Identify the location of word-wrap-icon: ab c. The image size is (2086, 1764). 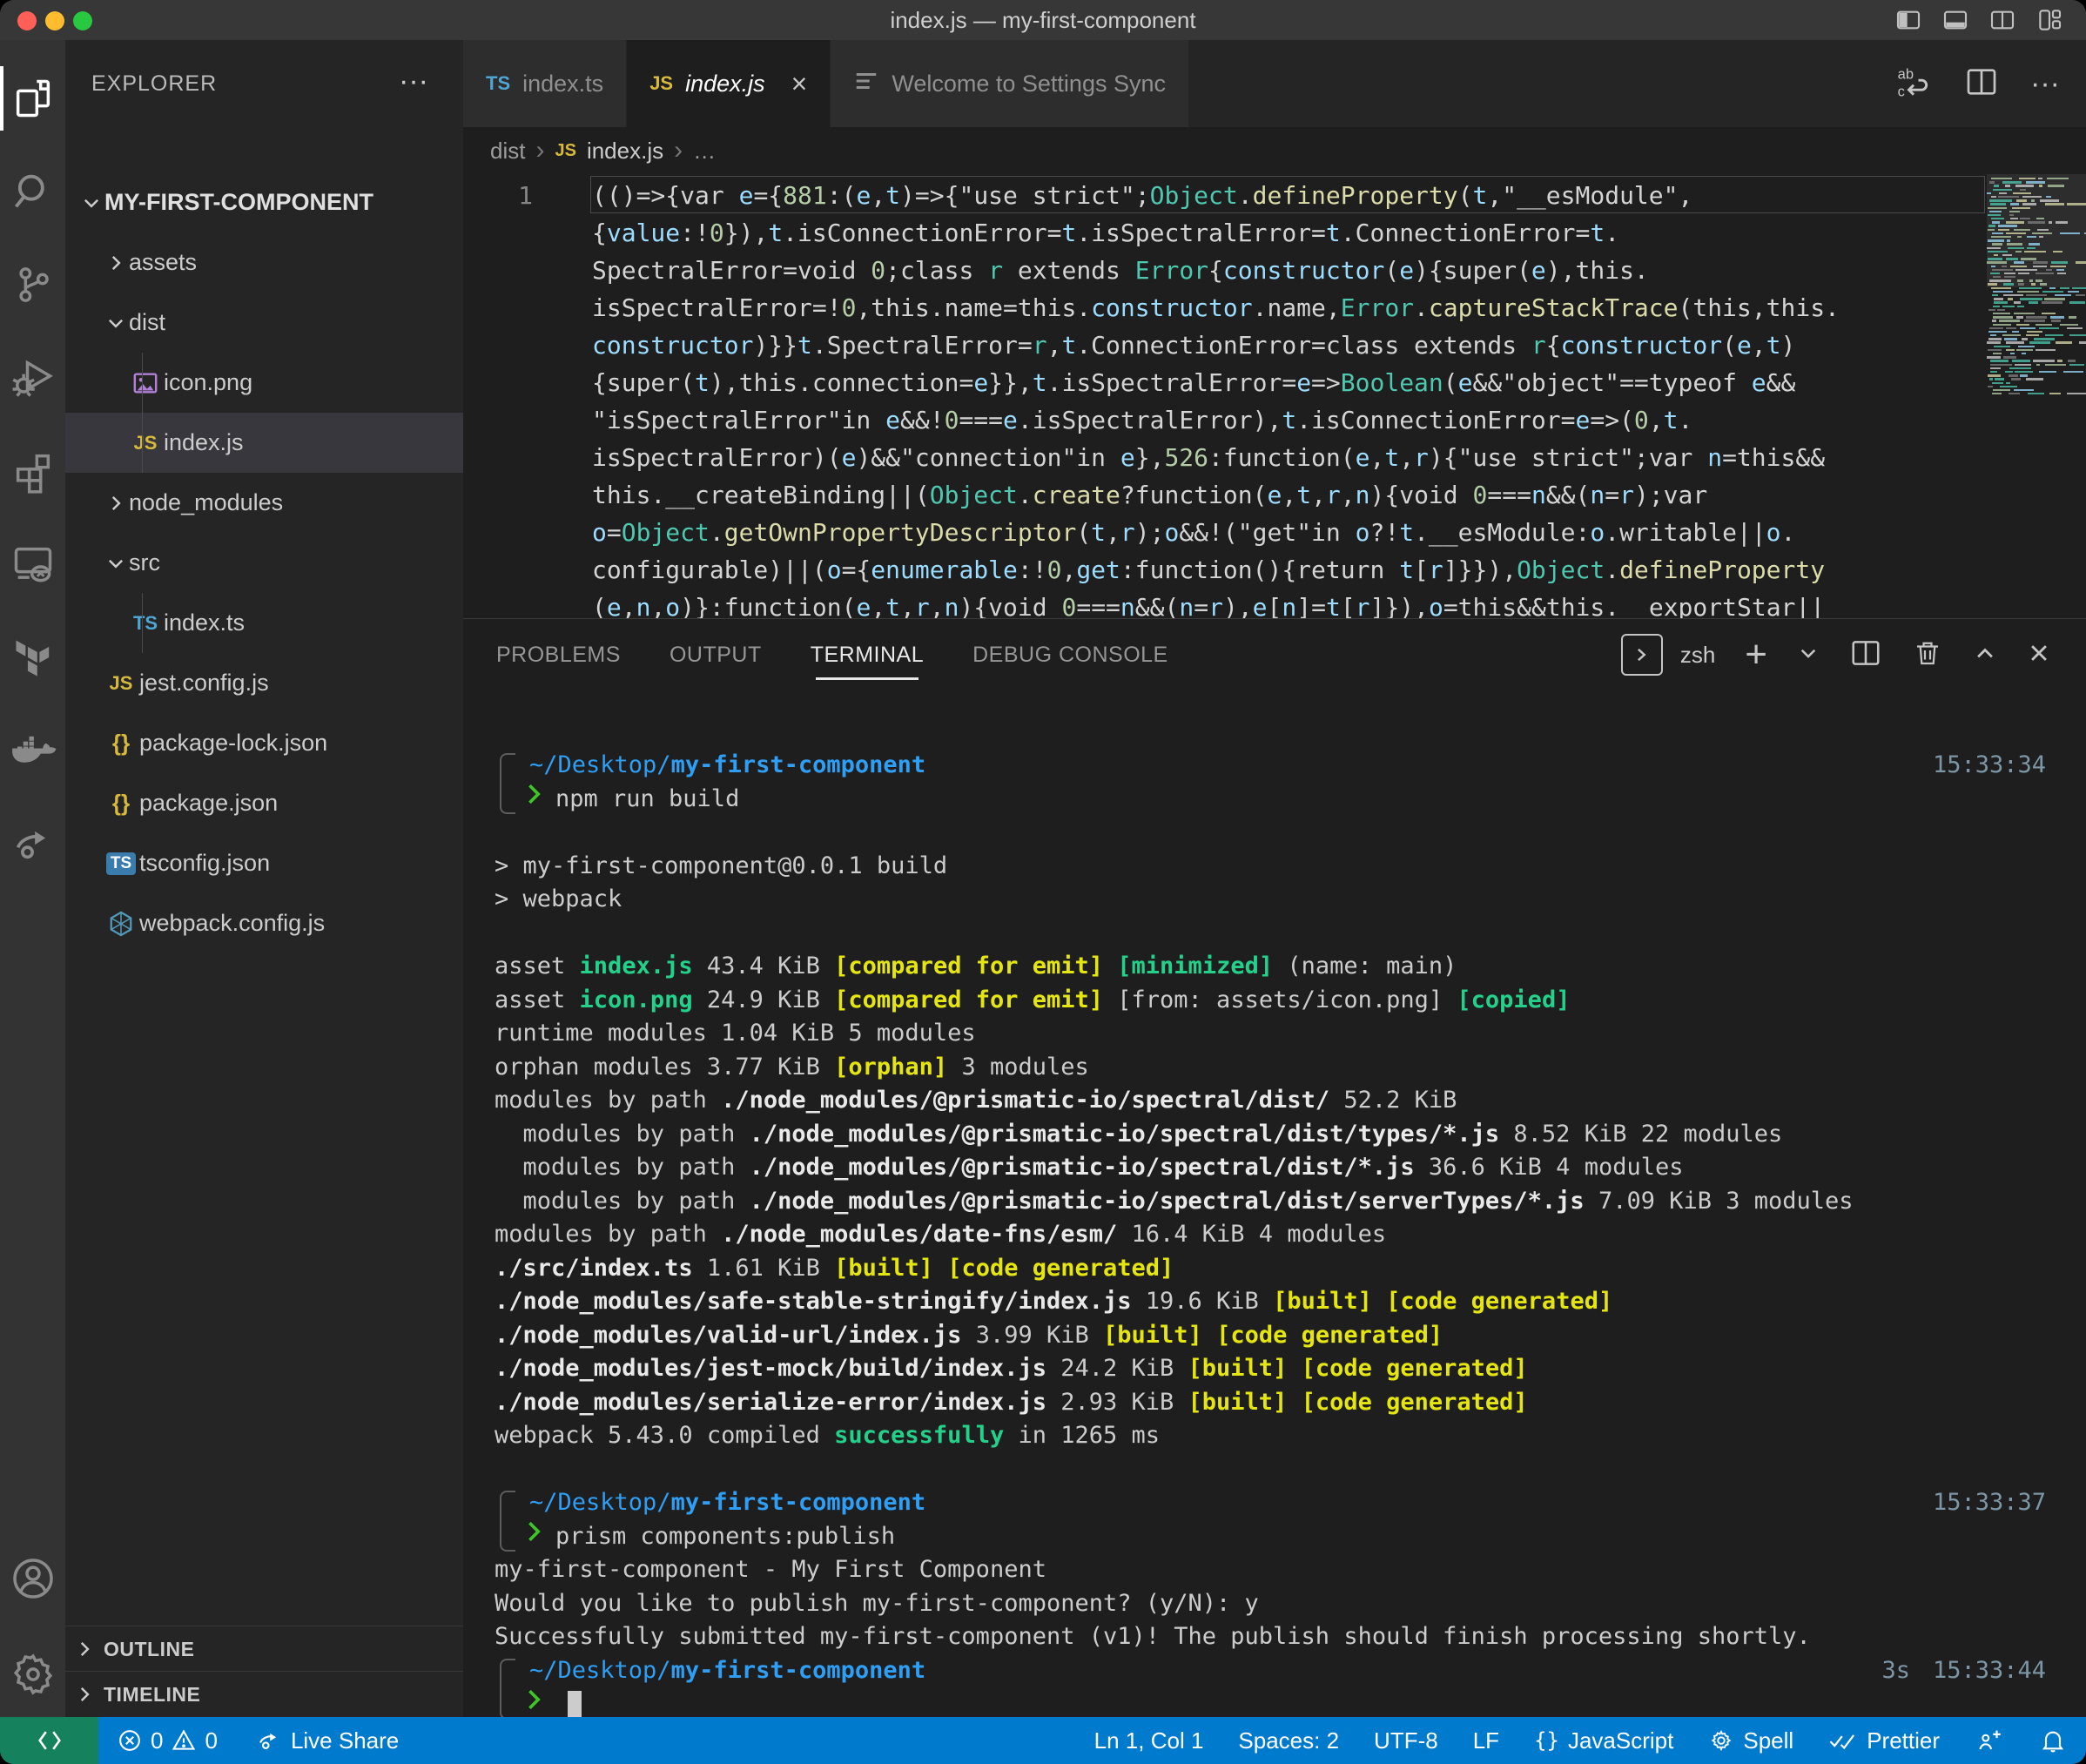
(1913, 84).